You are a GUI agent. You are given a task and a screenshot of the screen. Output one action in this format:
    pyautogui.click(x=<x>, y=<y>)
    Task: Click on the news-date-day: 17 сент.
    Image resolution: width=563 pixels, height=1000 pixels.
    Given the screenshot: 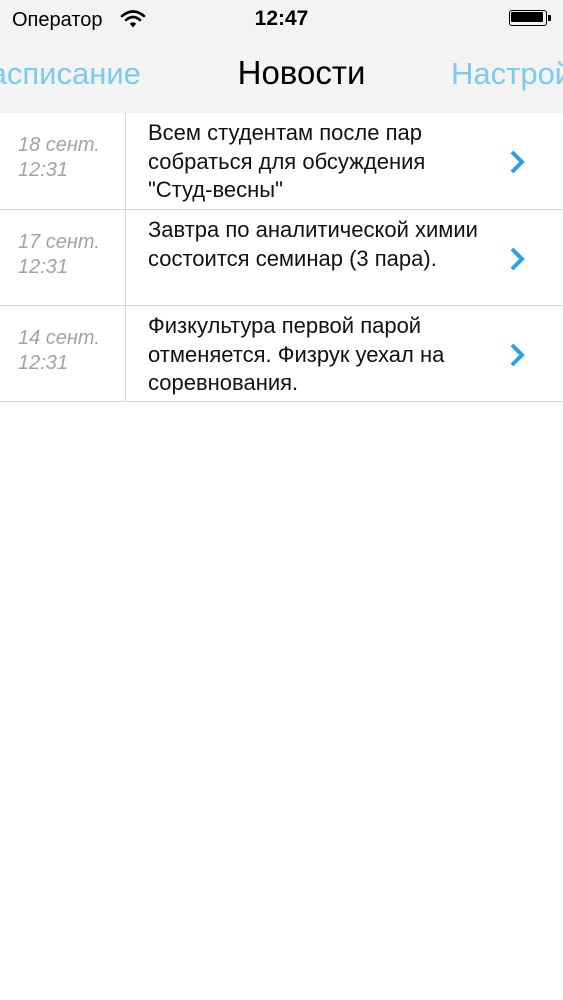 What is the action you would take?
    pyautogui.click(x=59, y=242)
    